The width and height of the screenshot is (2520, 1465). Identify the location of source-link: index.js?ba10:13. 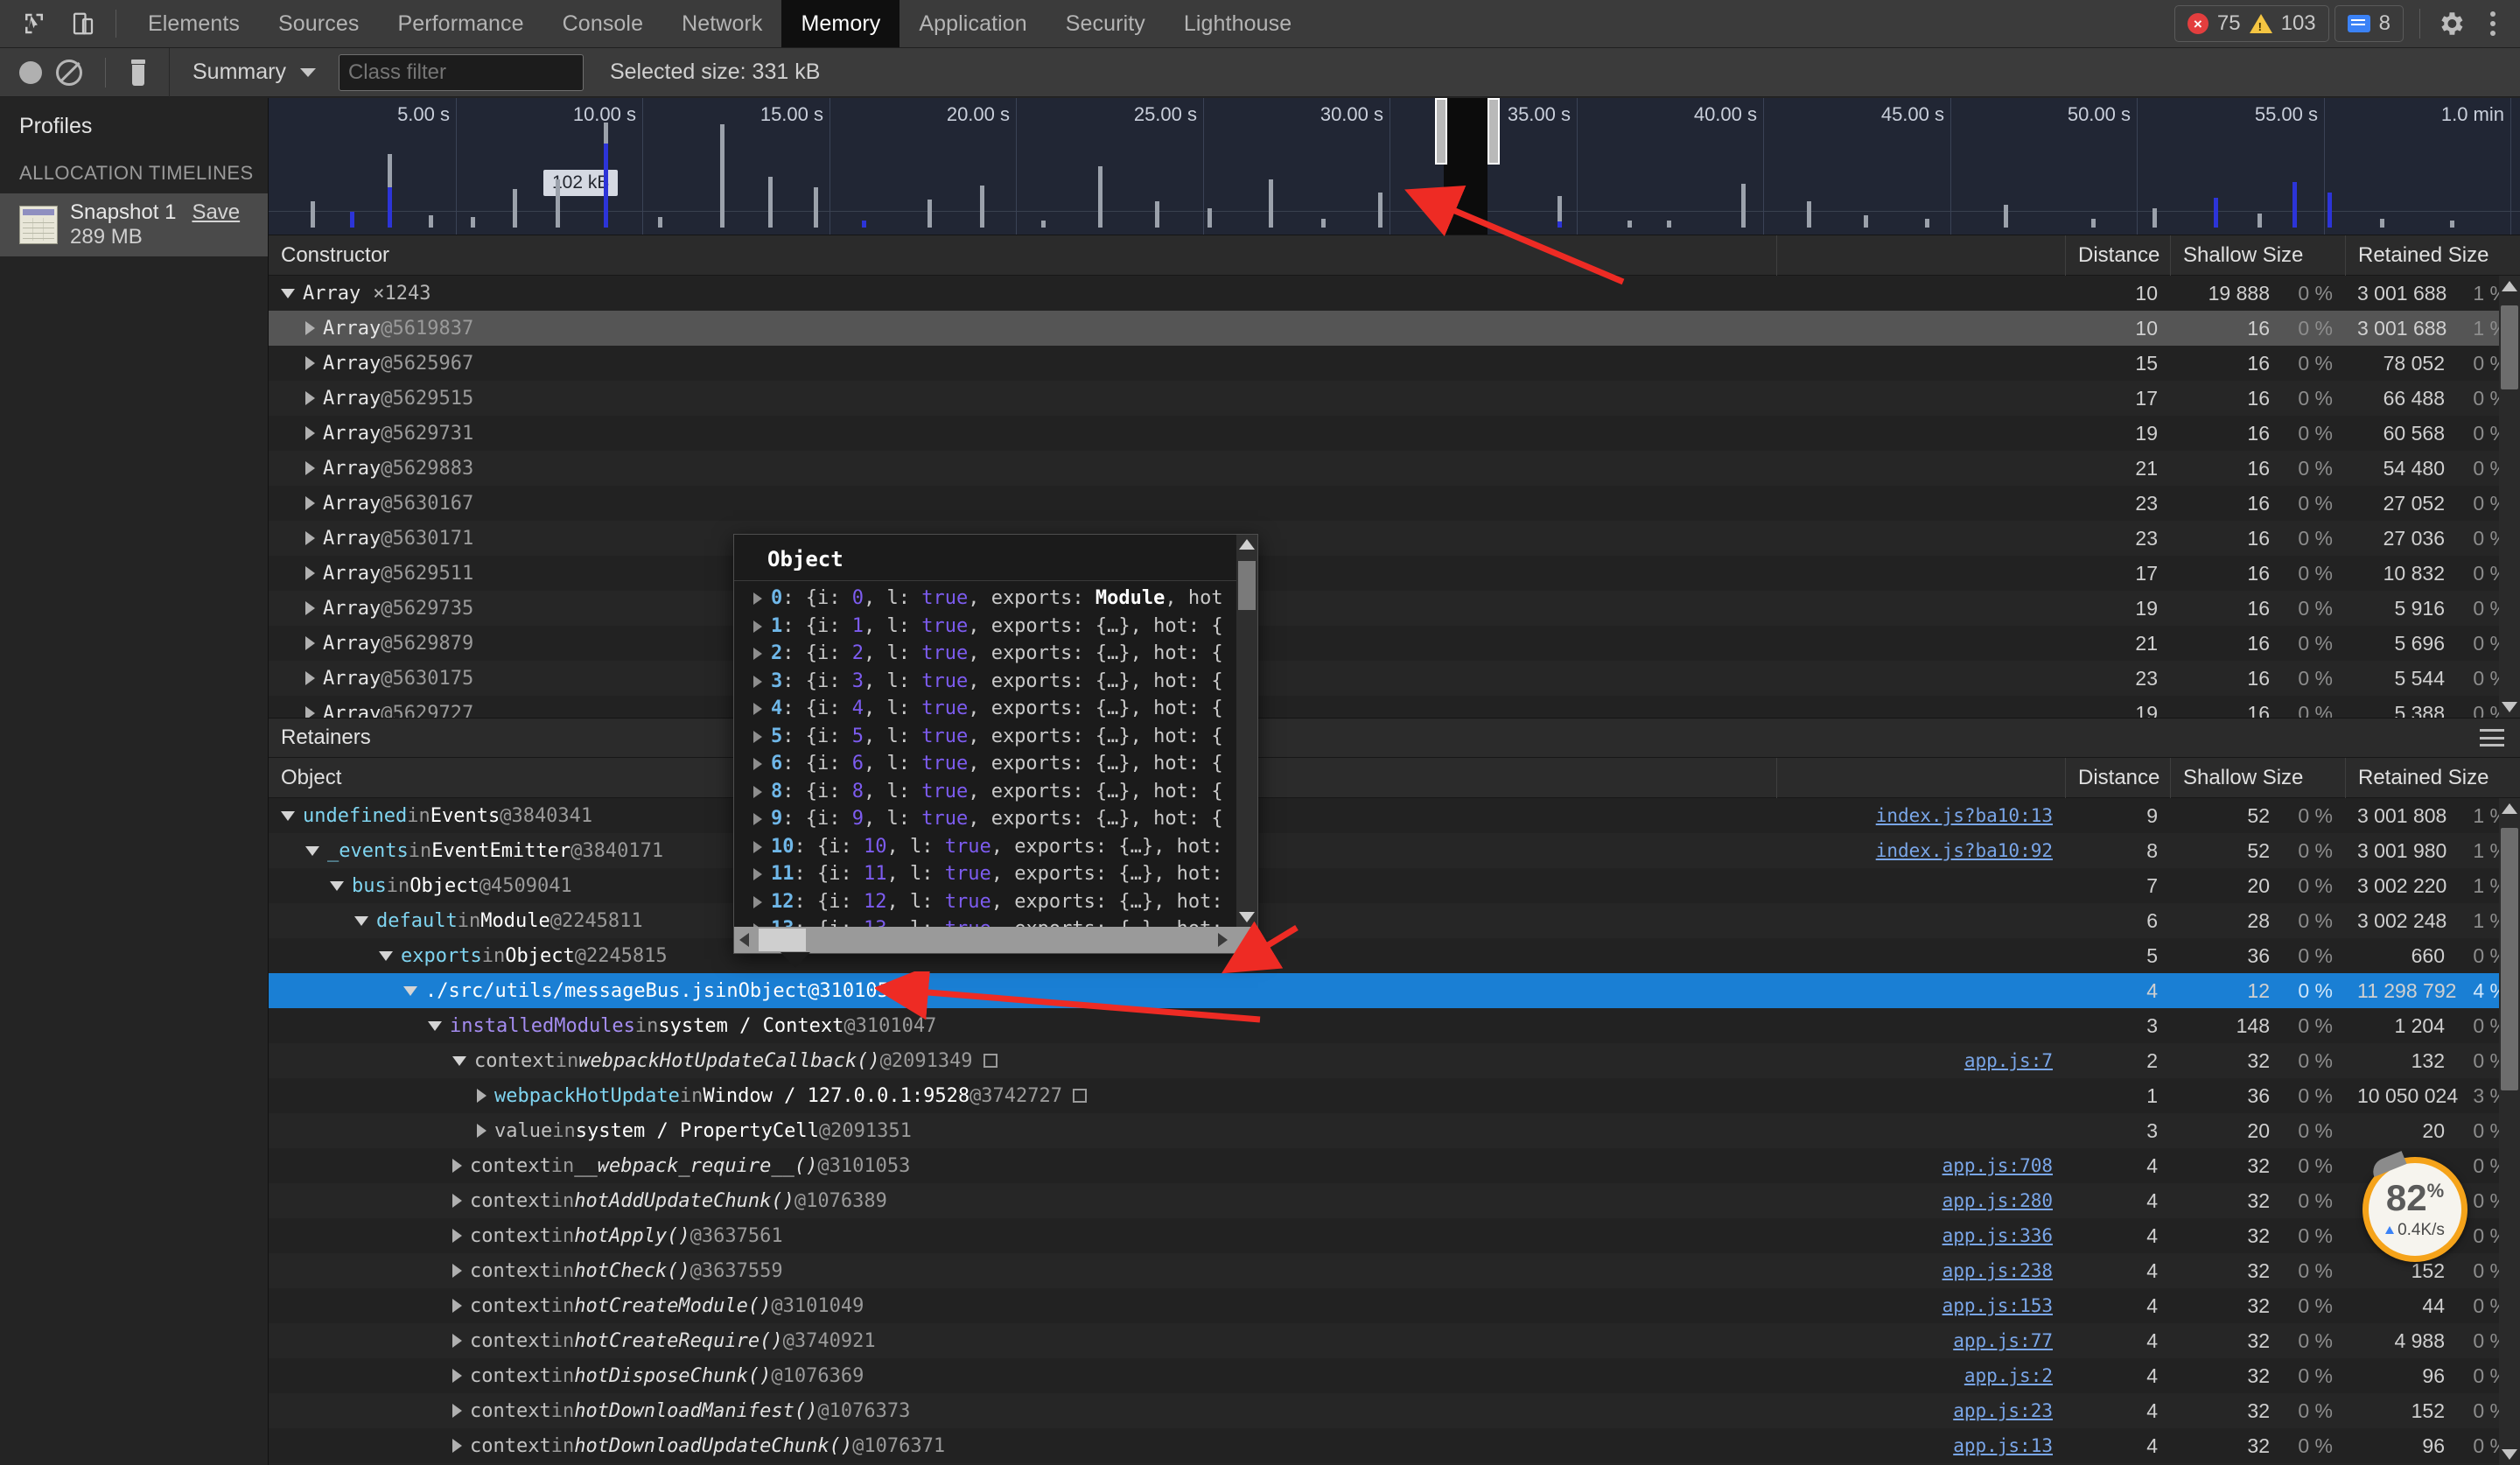
(1964, 815).